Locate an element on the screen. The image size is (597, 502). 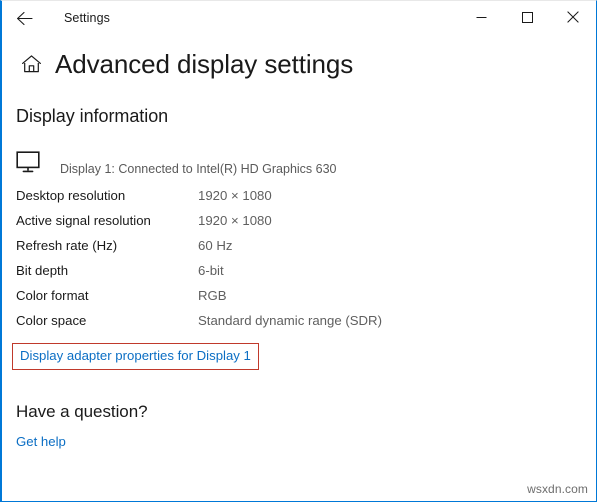
page-title: Advanced display settings is located at coordinates (204, 63).